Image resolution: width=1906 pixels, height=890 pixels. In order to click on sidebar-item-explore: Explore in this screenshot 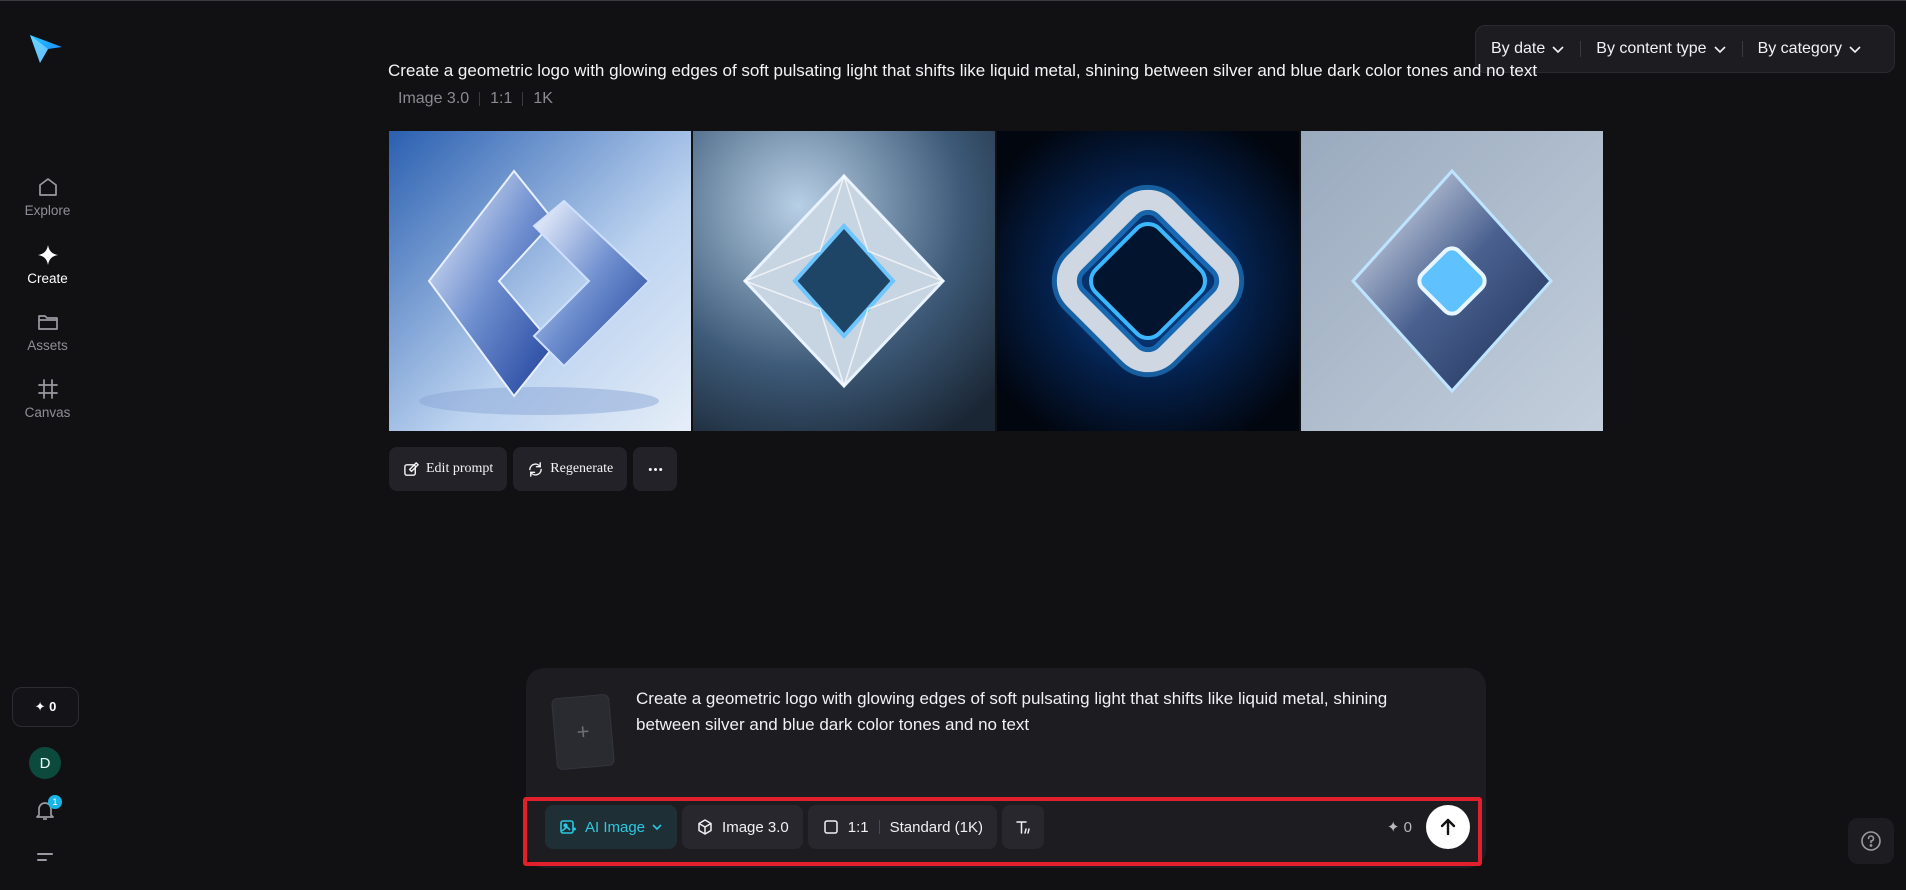, I will do `click(47, 196)`.